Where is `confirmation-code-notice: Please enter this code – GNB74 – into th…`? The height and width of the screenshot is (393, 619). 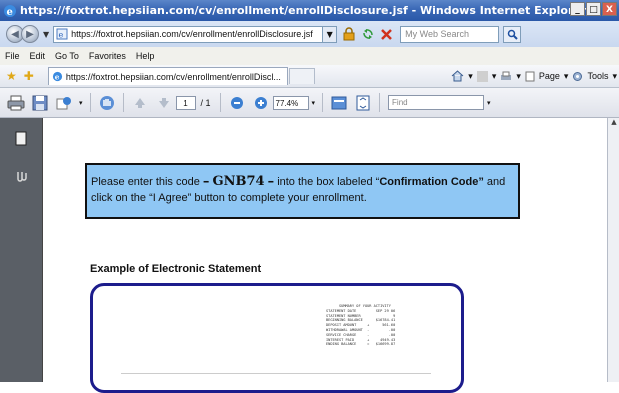 confirmation-code-notice: Please enter this code – GNB74 – into th… is located at coordinates (302, 191).